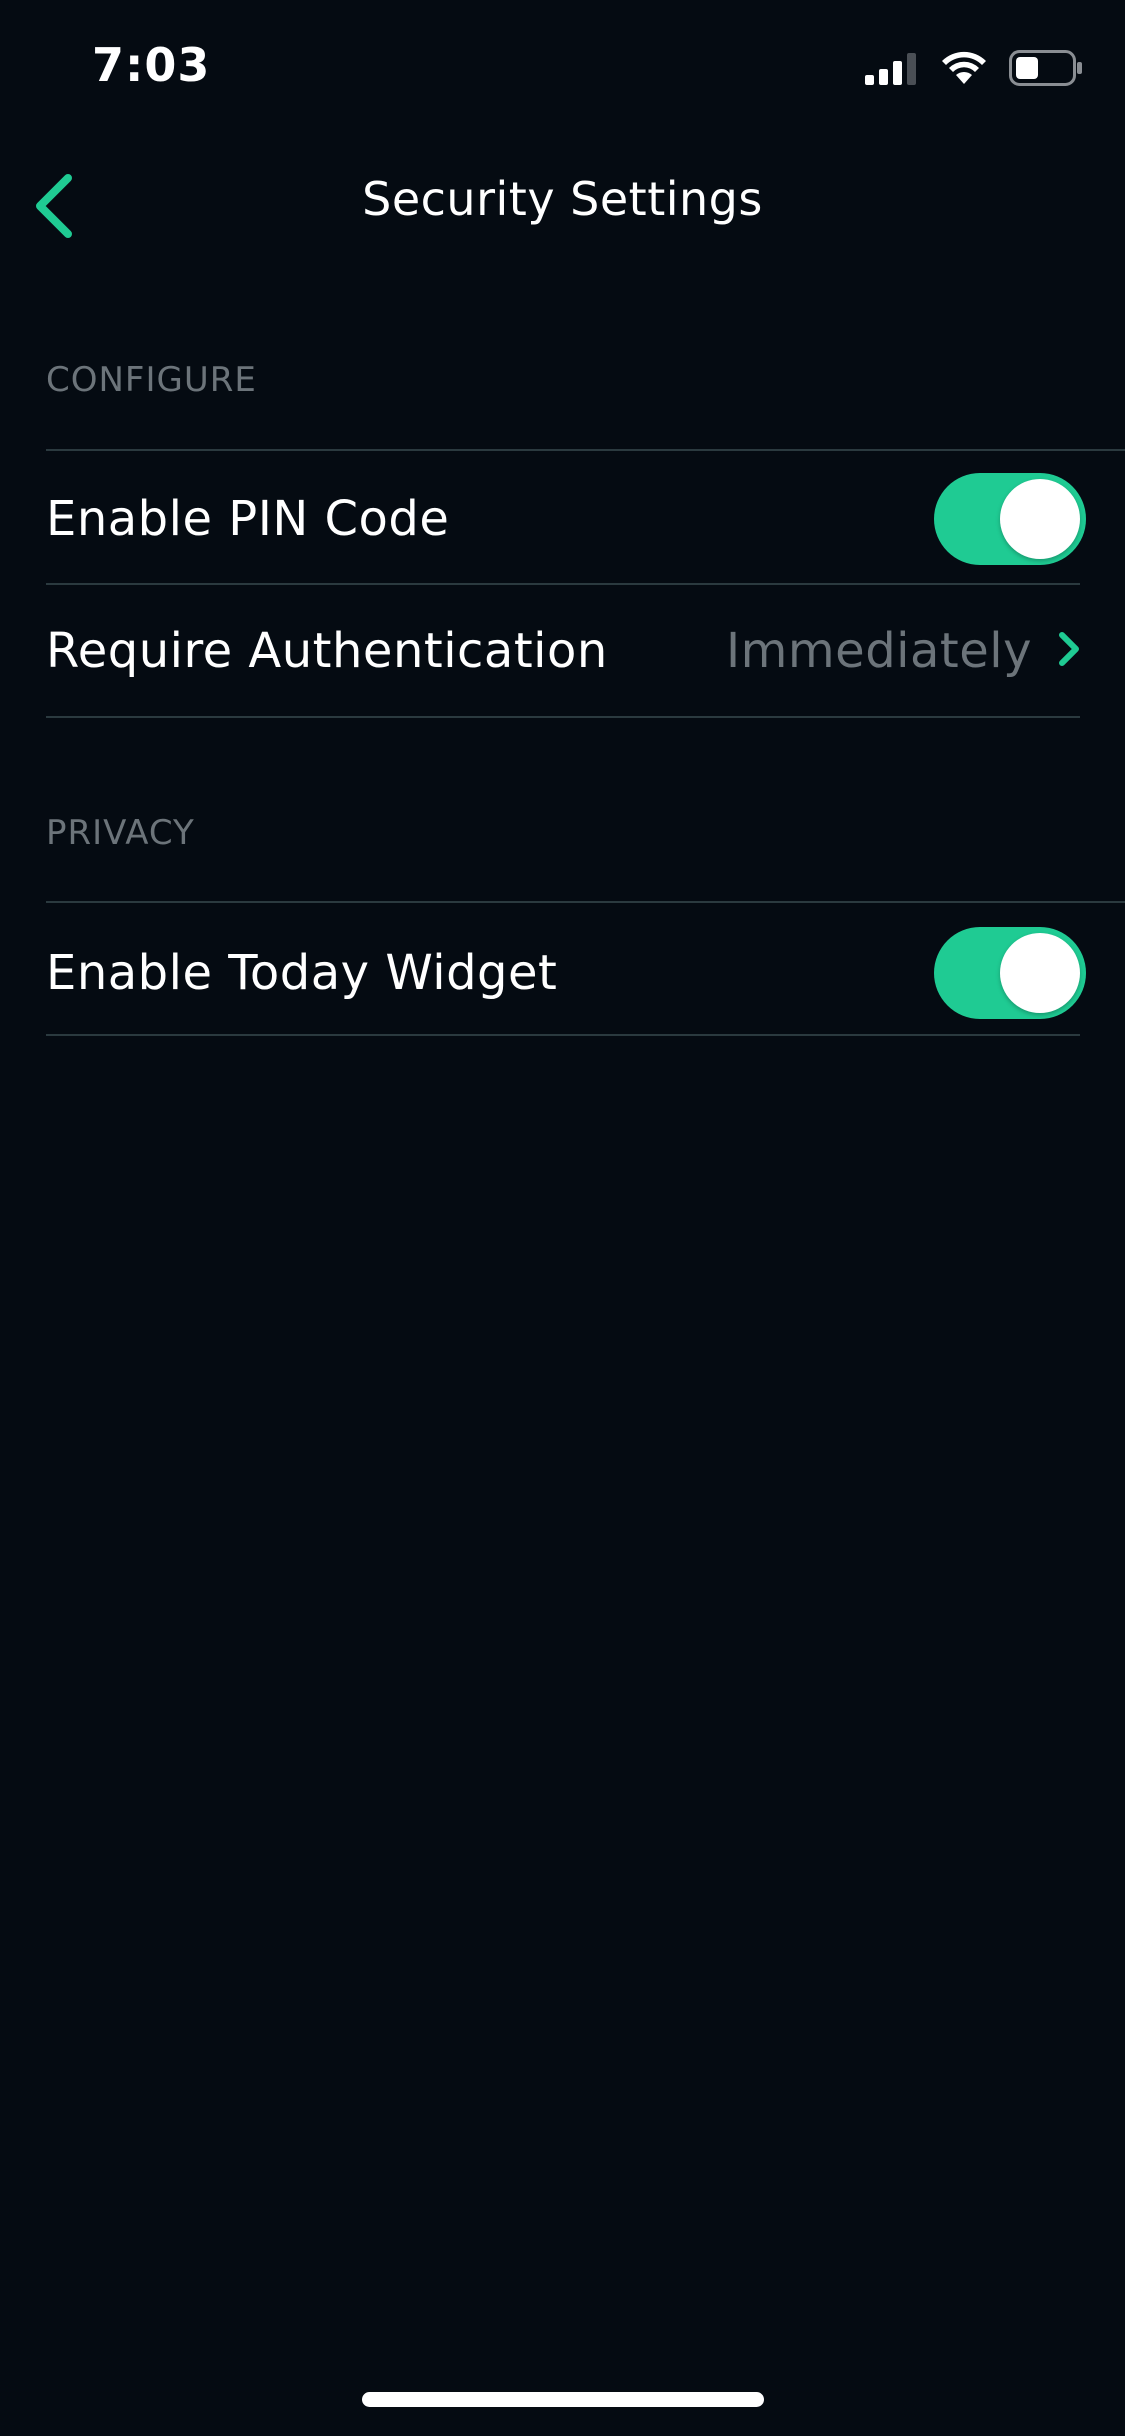 The image size is (1125, 2436). What do you see at coordinates (566, 519) in the screenshot?
I see `row-enable-pin-code: Enable PIN Code` at bounding box center [566, 519].